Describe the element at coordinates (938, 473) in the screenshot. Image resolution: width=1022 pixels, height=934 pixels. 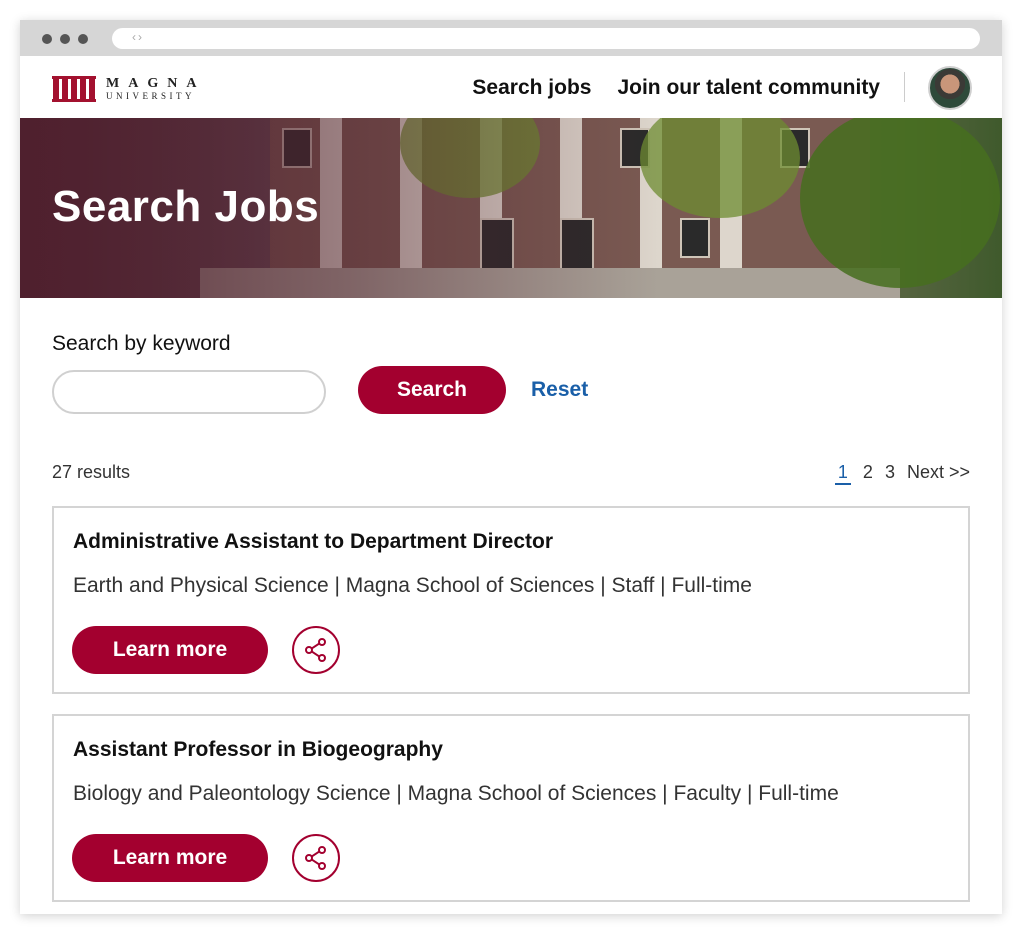
I see `next-page-link: Next >>` at that location.